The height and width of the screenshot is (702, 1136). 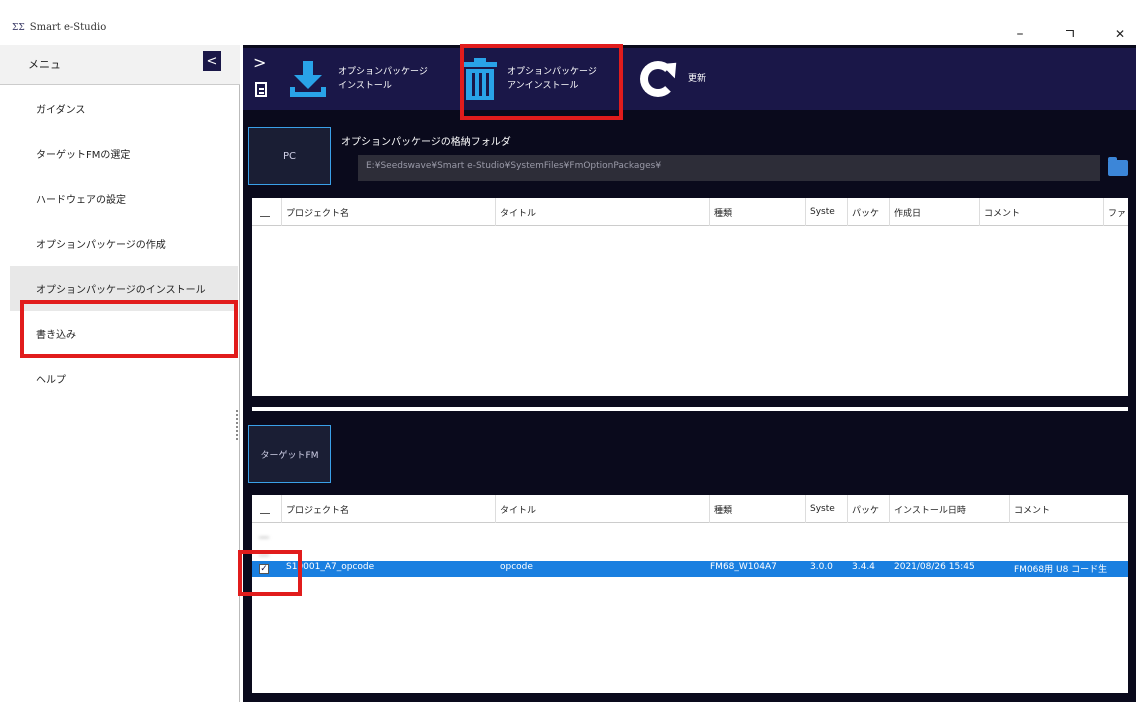 What do you see at coordinates (289, 156) in the screenshot?
I see `tab-pc: PC` at bounding box center [289, 156].